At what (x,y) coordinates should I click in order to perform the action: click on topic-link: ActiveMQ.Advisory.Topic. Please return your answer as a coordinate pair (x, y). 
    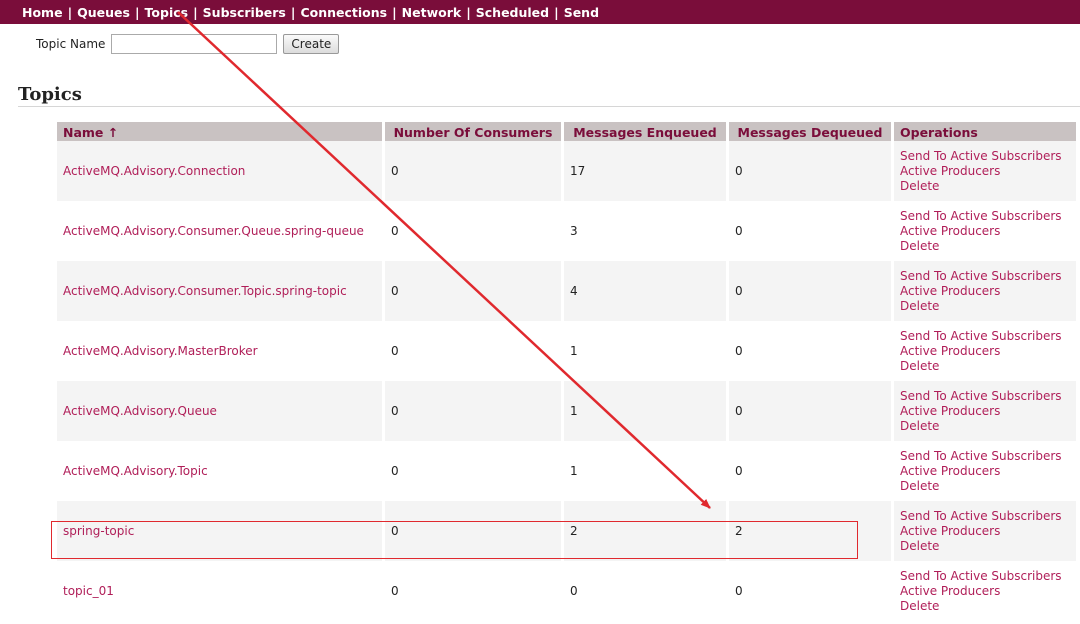
    Looking at the image, I should click on (135, 471).